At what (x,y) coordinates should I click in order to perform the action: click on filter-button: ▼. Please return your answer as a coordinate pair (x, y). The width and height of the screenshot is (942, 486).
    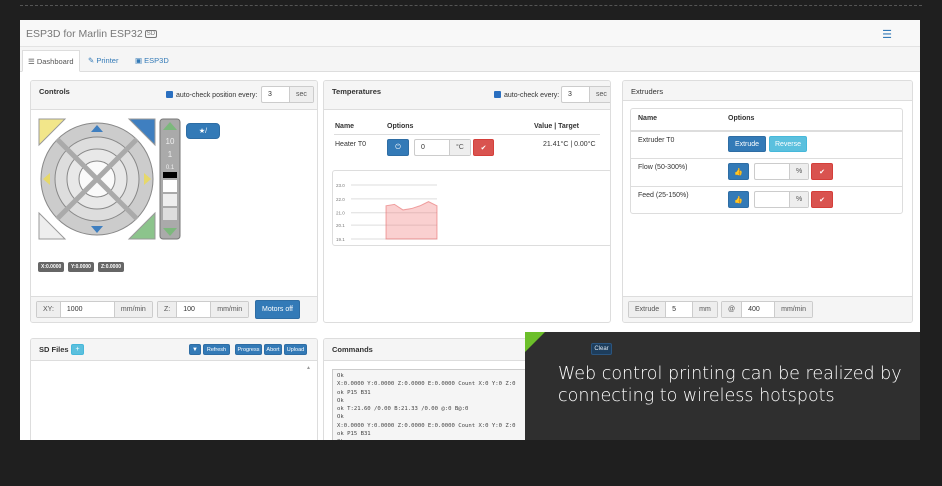
    Looking at the image, I should click on (195, 349).